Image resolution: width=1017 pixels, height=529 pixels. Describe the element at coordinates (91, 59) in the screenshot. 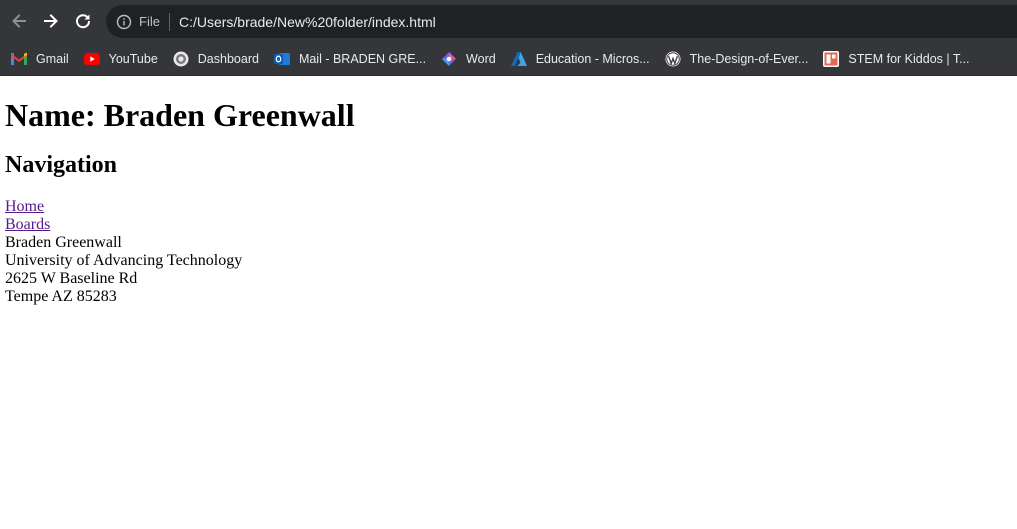

I see `youtube-icon` at that location.